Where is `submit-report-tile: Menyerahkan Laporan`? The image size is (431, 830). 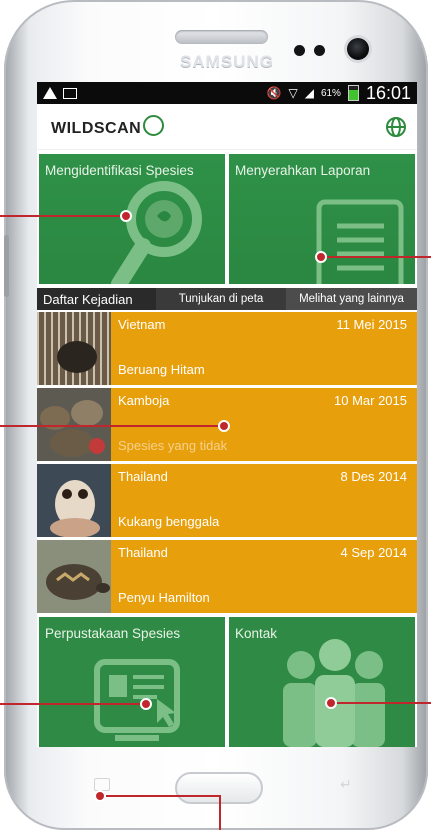 submit-report-tile: Menyerahkan Laporan is located at coordinates (322, 219).